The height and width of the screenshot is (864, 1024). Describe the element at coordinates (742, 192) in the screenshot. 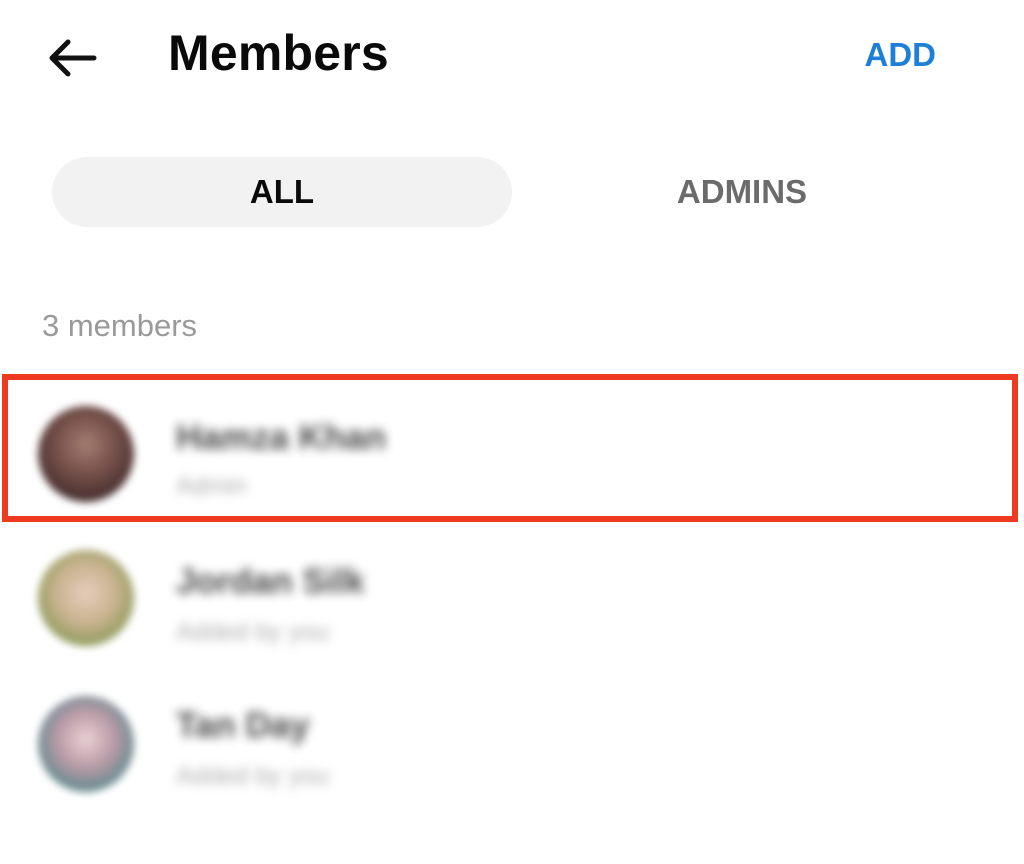

I see `tab-admins: ADMINS` at that location.